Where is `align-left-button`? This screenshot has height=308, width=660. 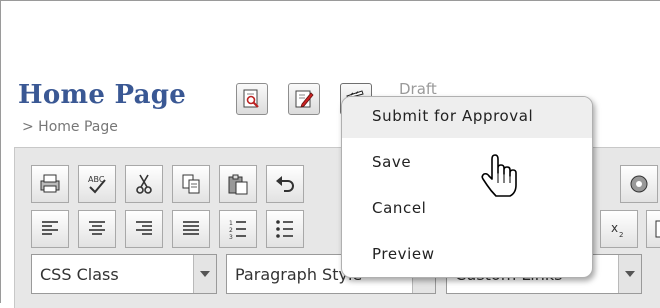 align-left-button is located at coordinates (50, 229).